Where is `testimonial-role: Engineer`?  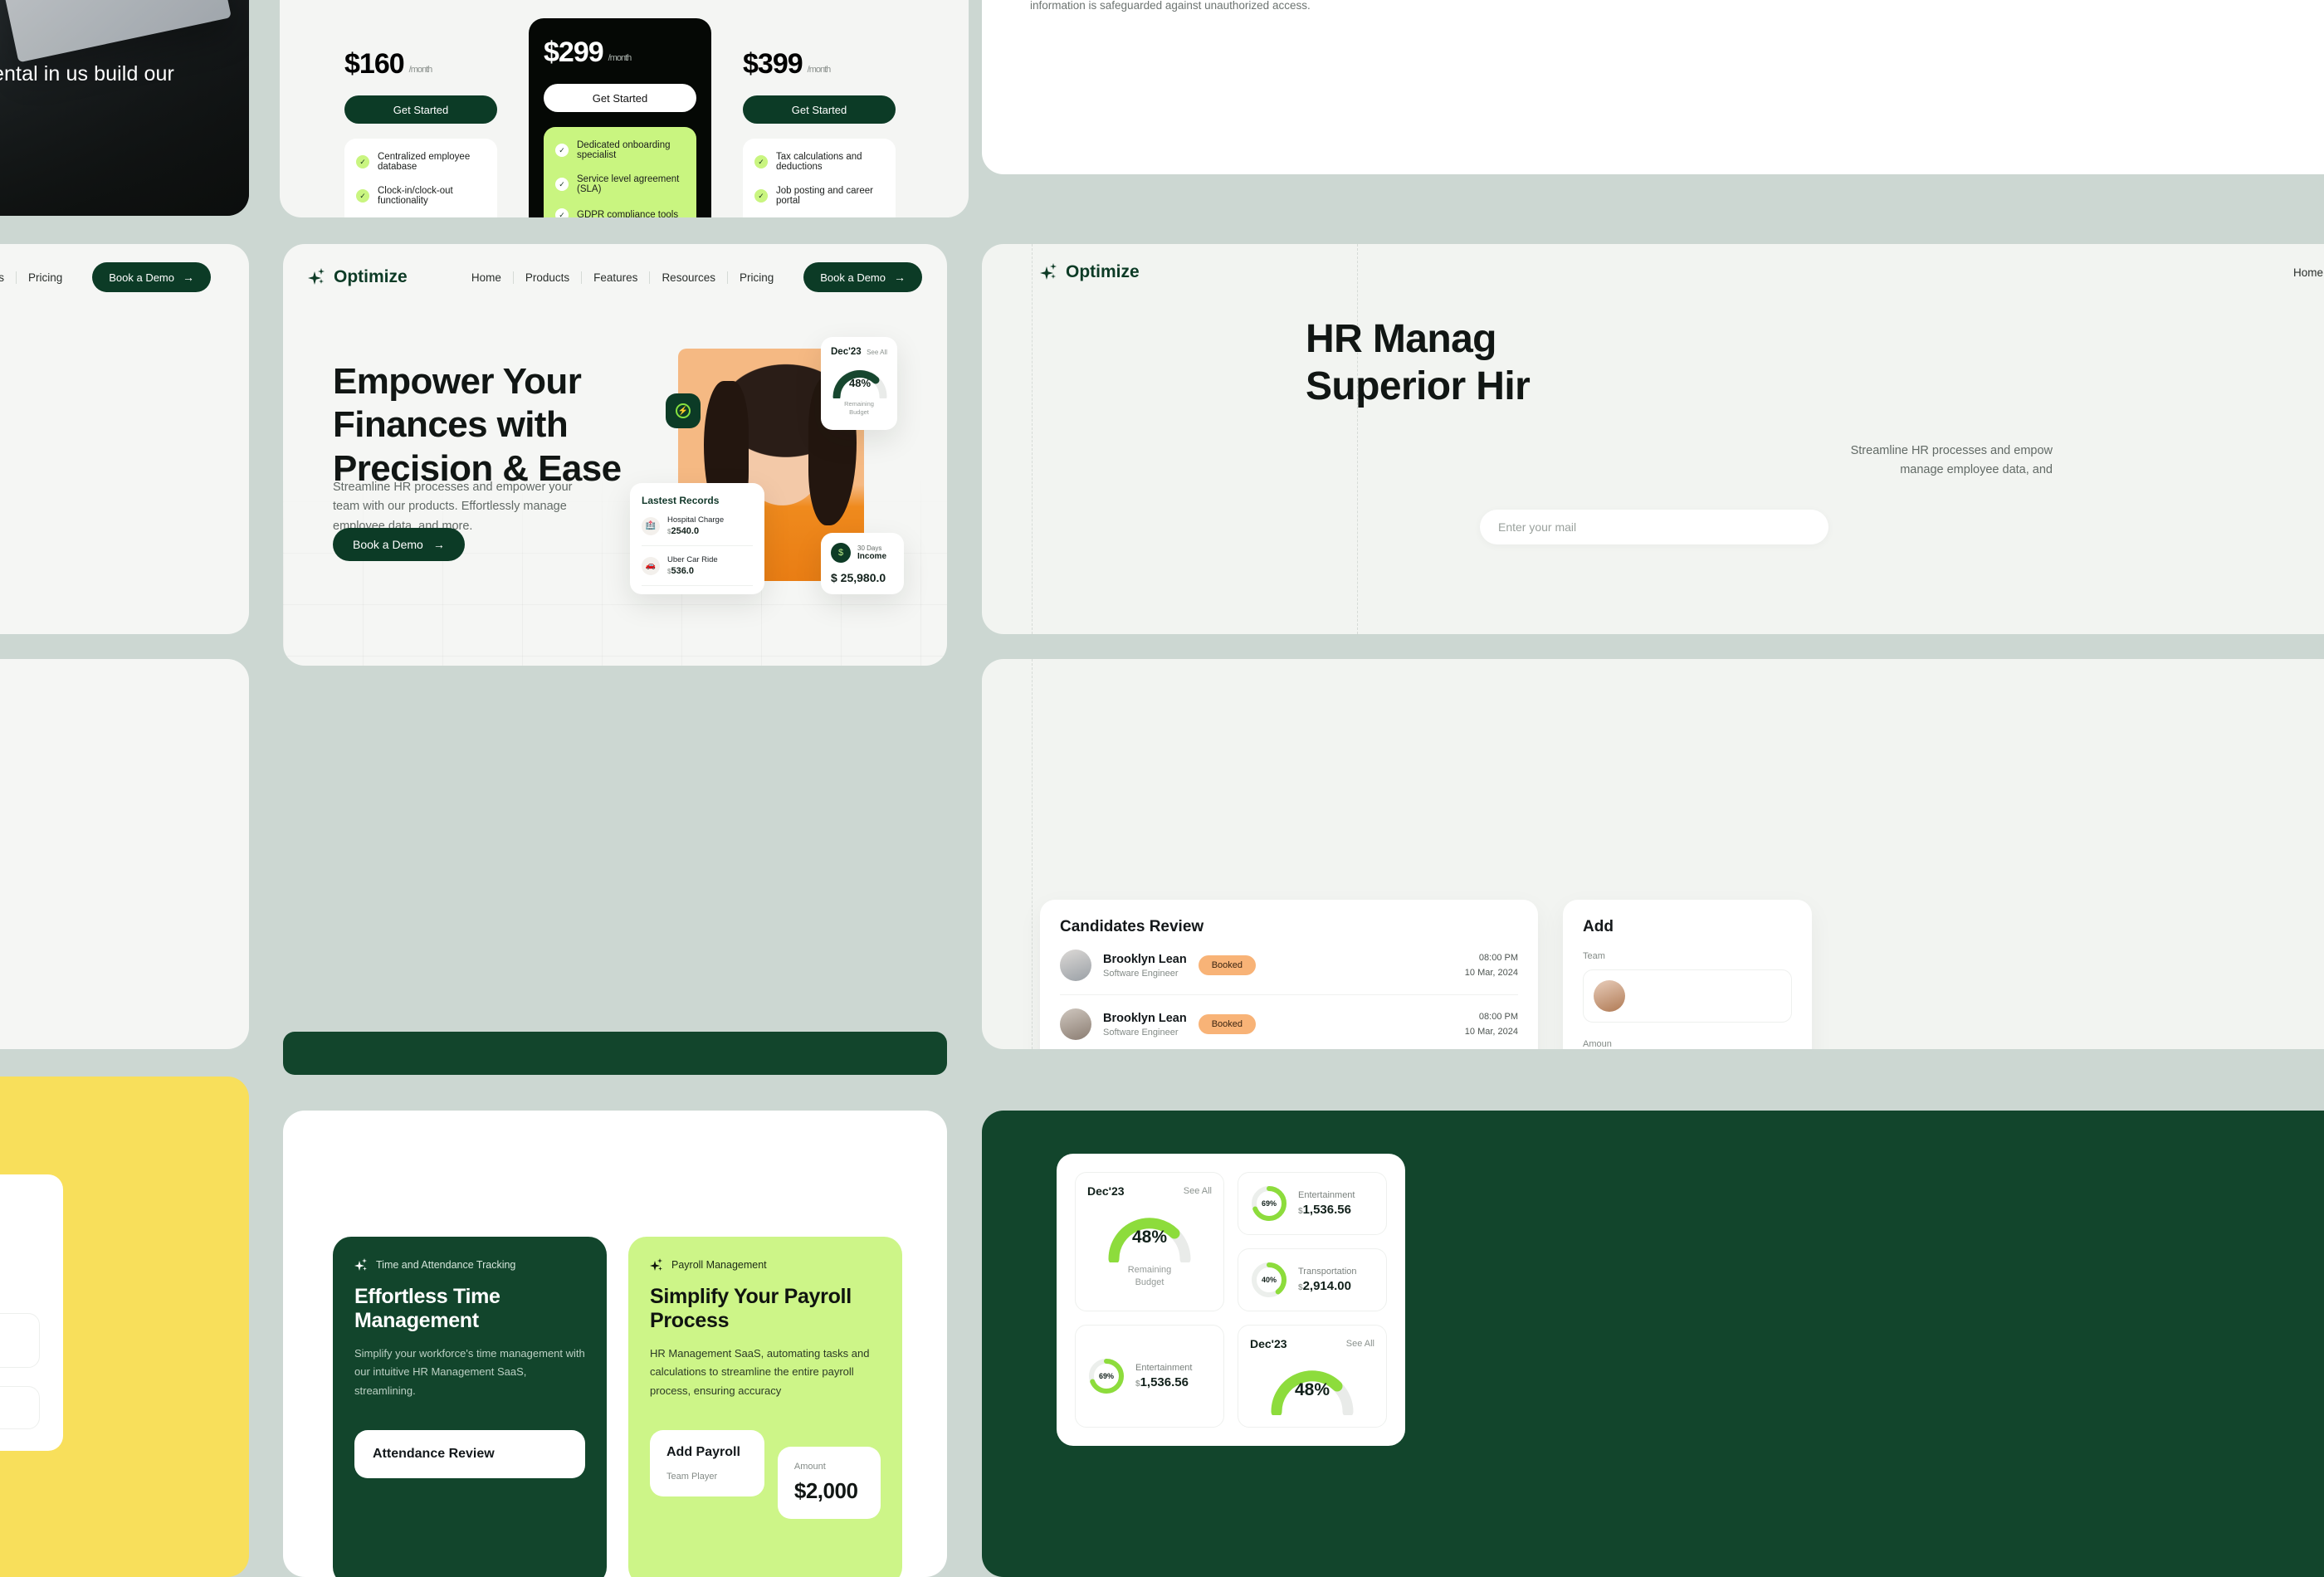
testimonial-role: Engineer is located at coordinates (110, 171).